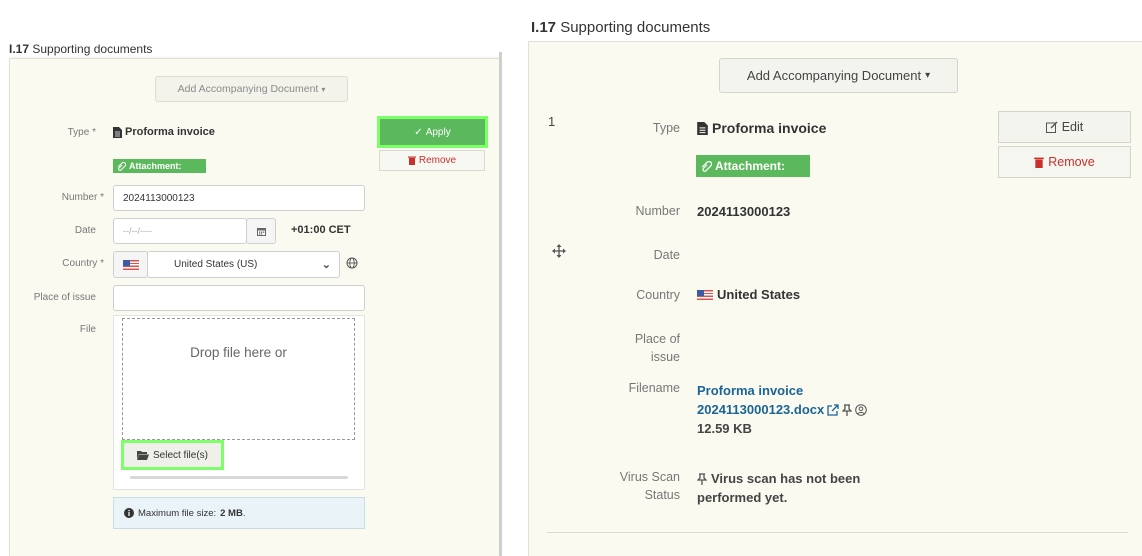  Describe the element at coordinates (238, 352) in the screenshot. I see `drop-file-text: Drop file here or` at that location.